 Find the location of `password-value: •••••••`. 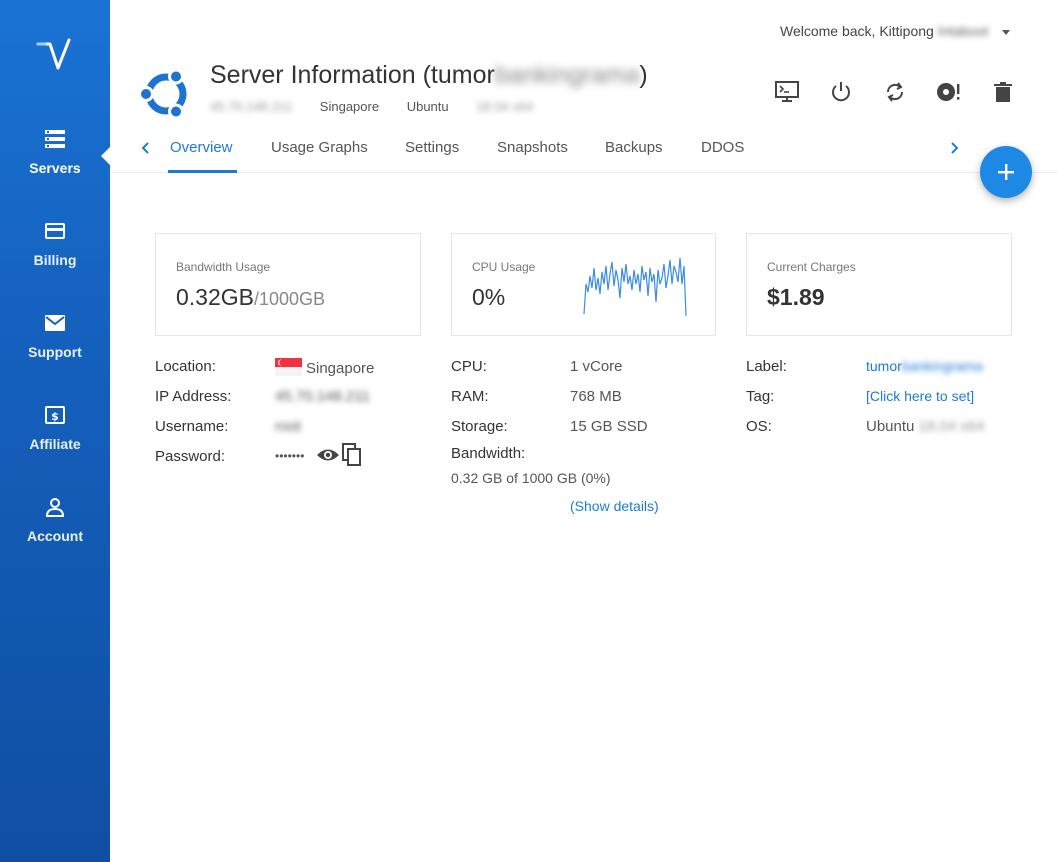

password-value: ••••••• is located at coordinates (290, 456).